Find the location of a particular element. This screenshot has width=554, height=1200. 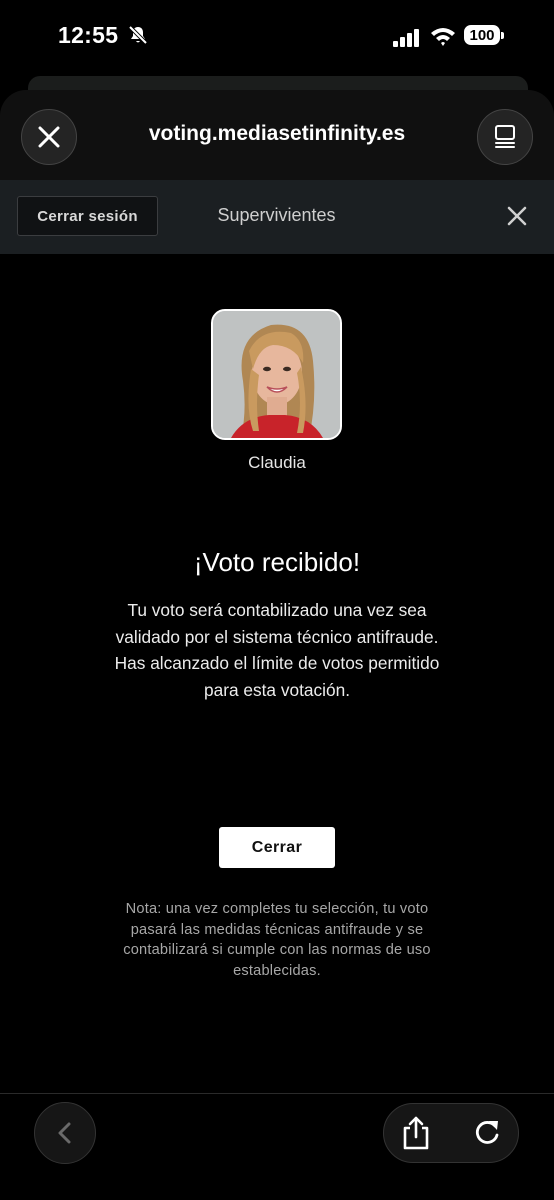

tabs-icon is located at coordinates (505, 136).